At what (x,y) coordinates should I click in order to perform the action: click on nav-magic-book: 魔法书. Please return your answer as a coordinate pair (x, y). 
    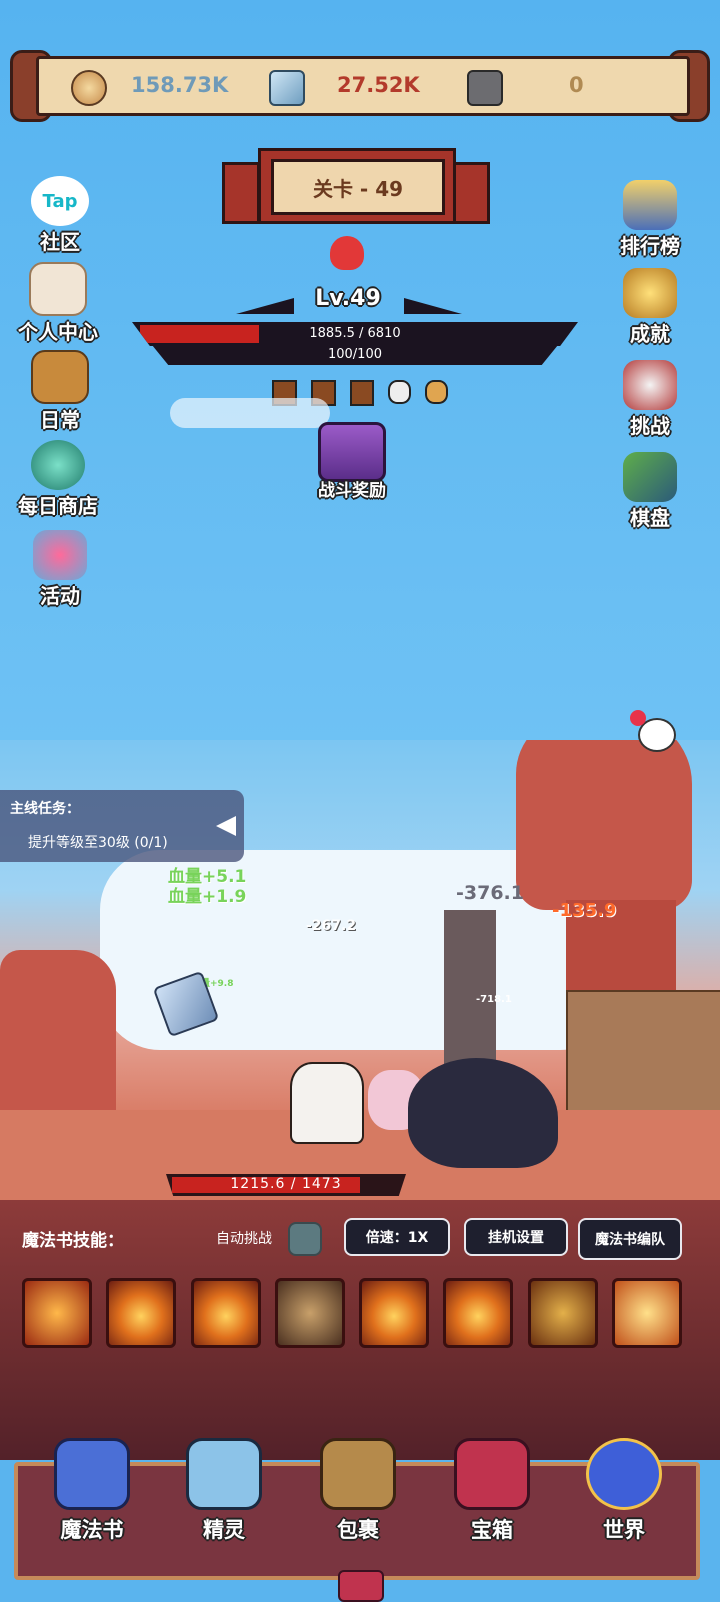
    Looking at the image, I should click on (92, 1507).